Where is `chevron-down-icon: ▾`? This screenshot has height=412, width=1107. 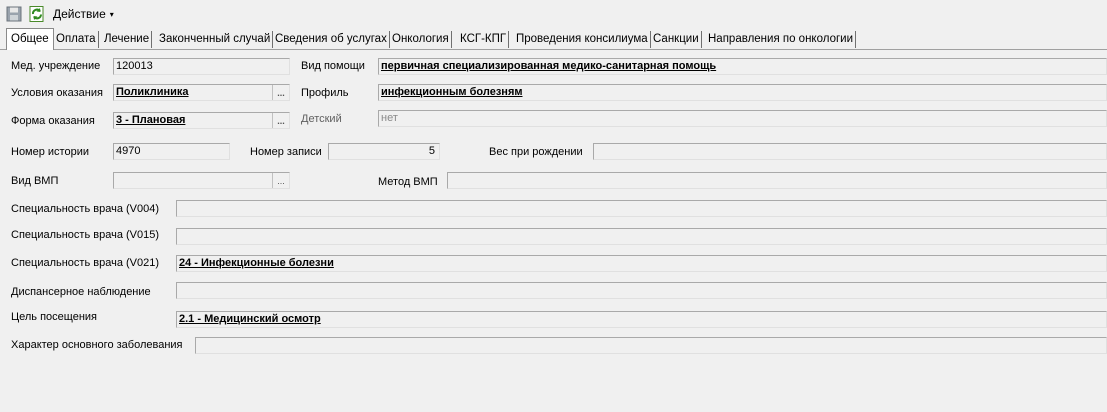 chevron-down-icon: ▾ is located at coordinates (111, 14).